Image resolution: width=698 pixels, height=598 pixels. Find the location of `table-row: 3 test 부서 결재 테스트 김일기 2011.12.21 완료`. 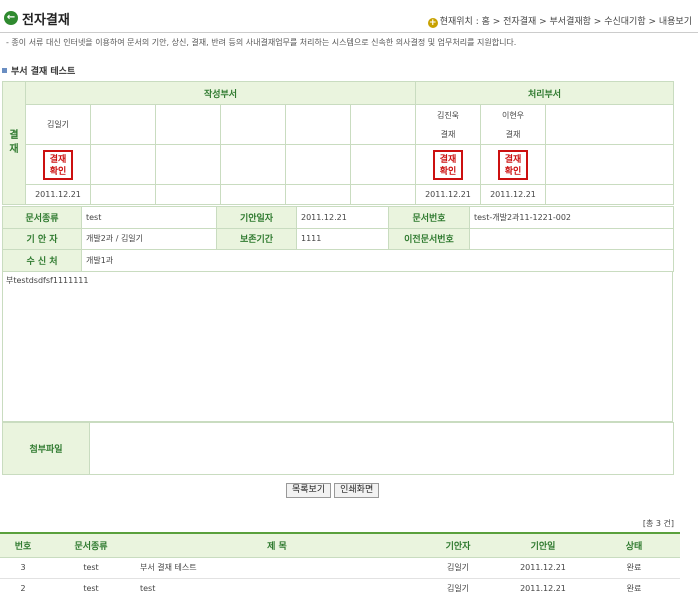

table-row: 3 test 부서 결재 테스트 김일기 2011.12.21 완료 is located at coordinates (340, 568).